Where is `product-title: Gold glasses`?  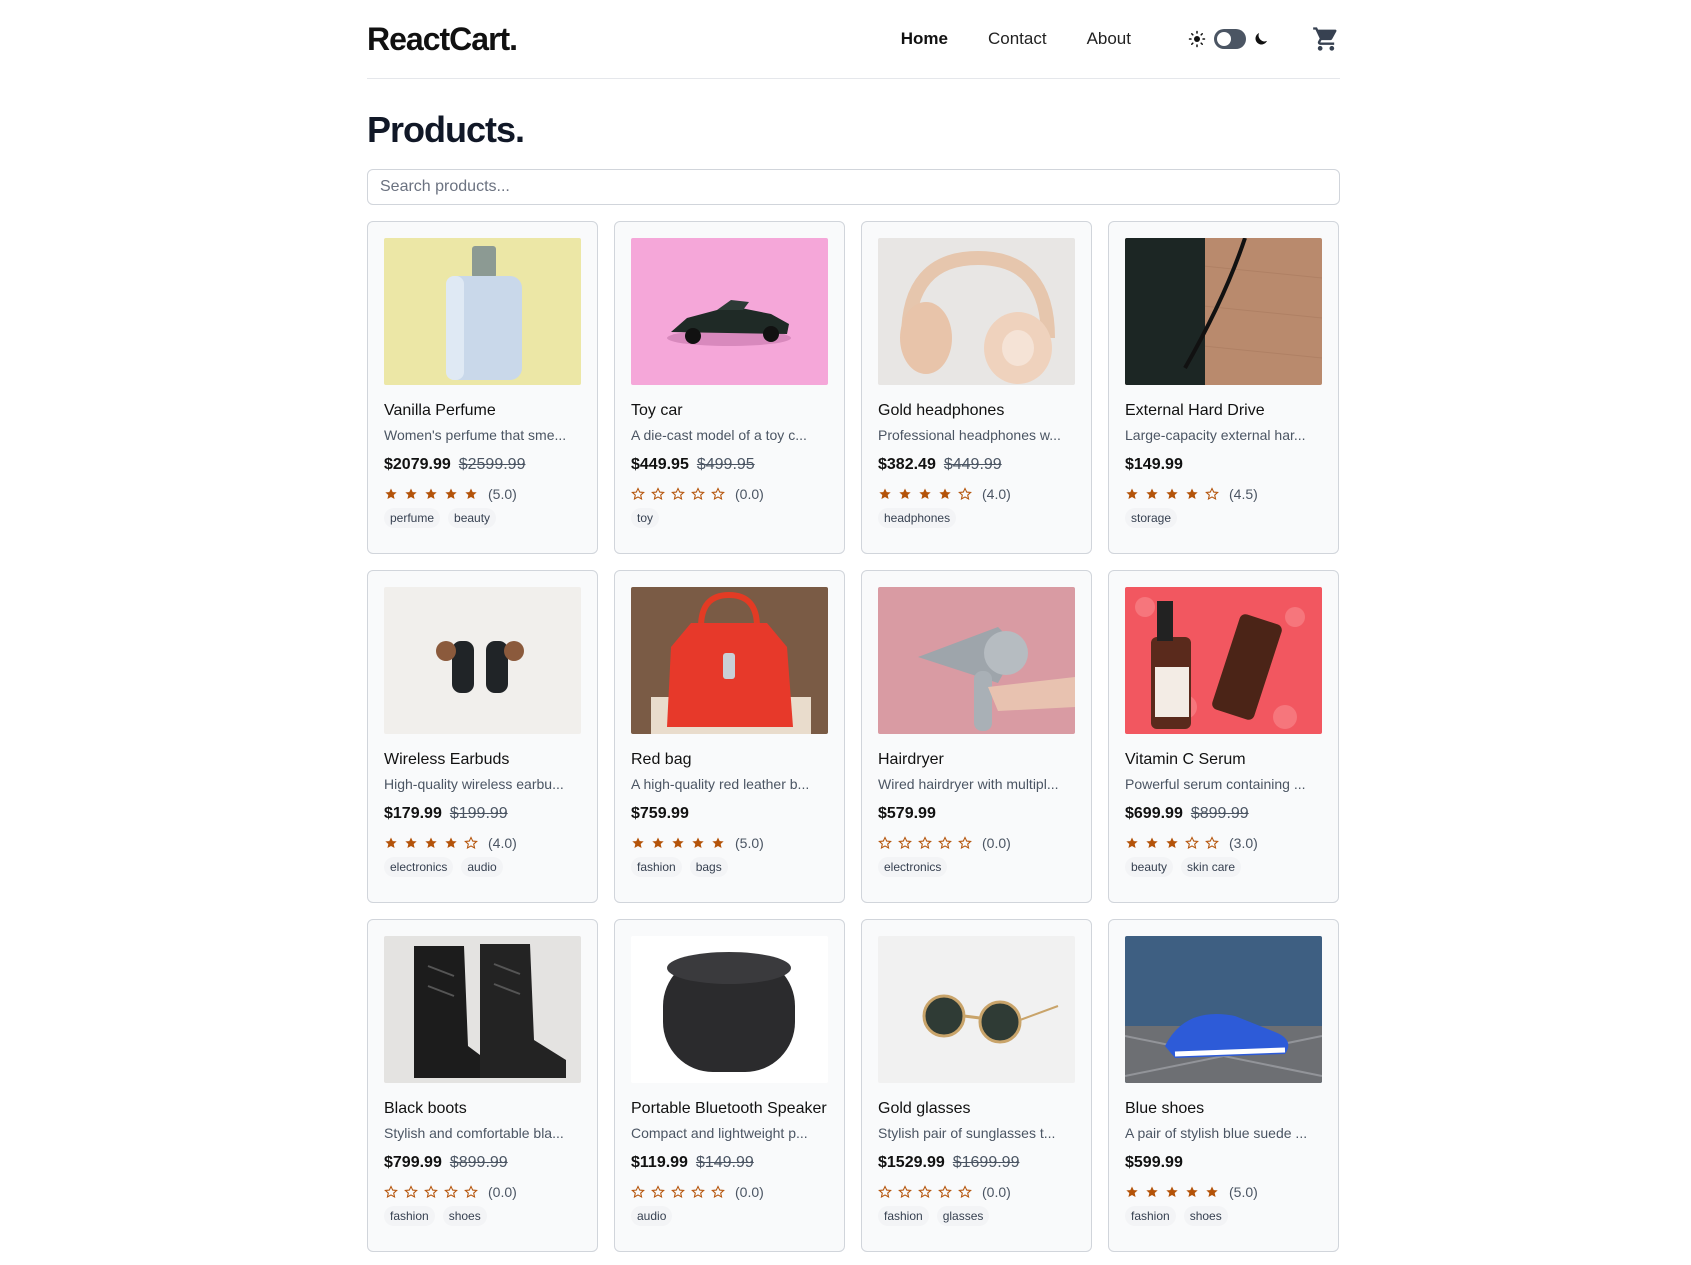 product-title: Gold glasses is located at coordinates (976, 1109).